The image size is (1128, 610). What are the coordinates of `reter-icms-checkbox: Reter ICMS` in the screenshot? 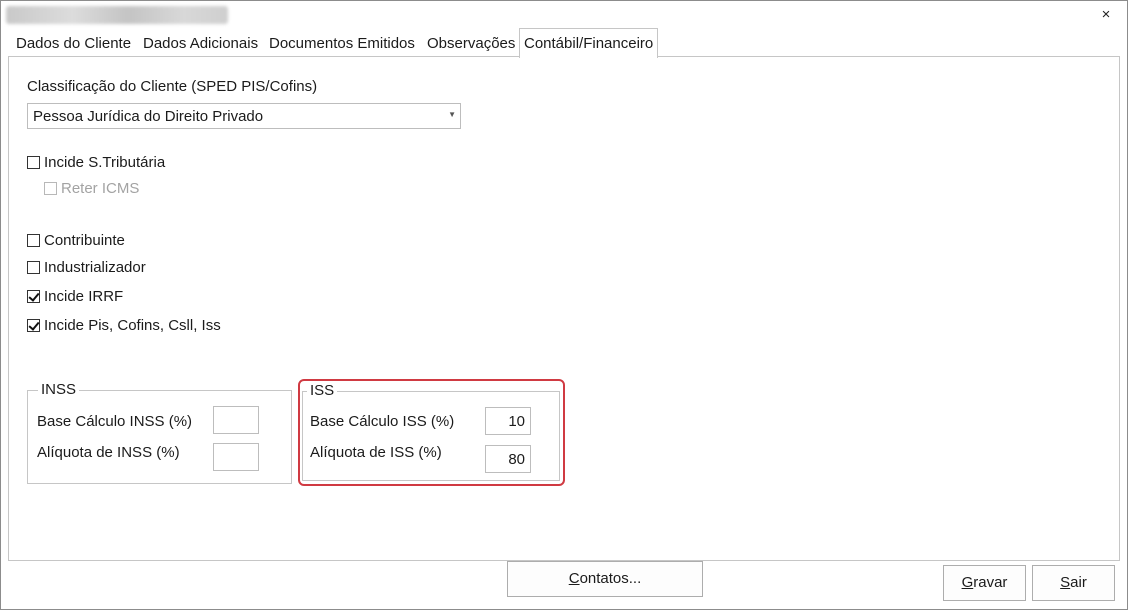 It's located at (91, 188).